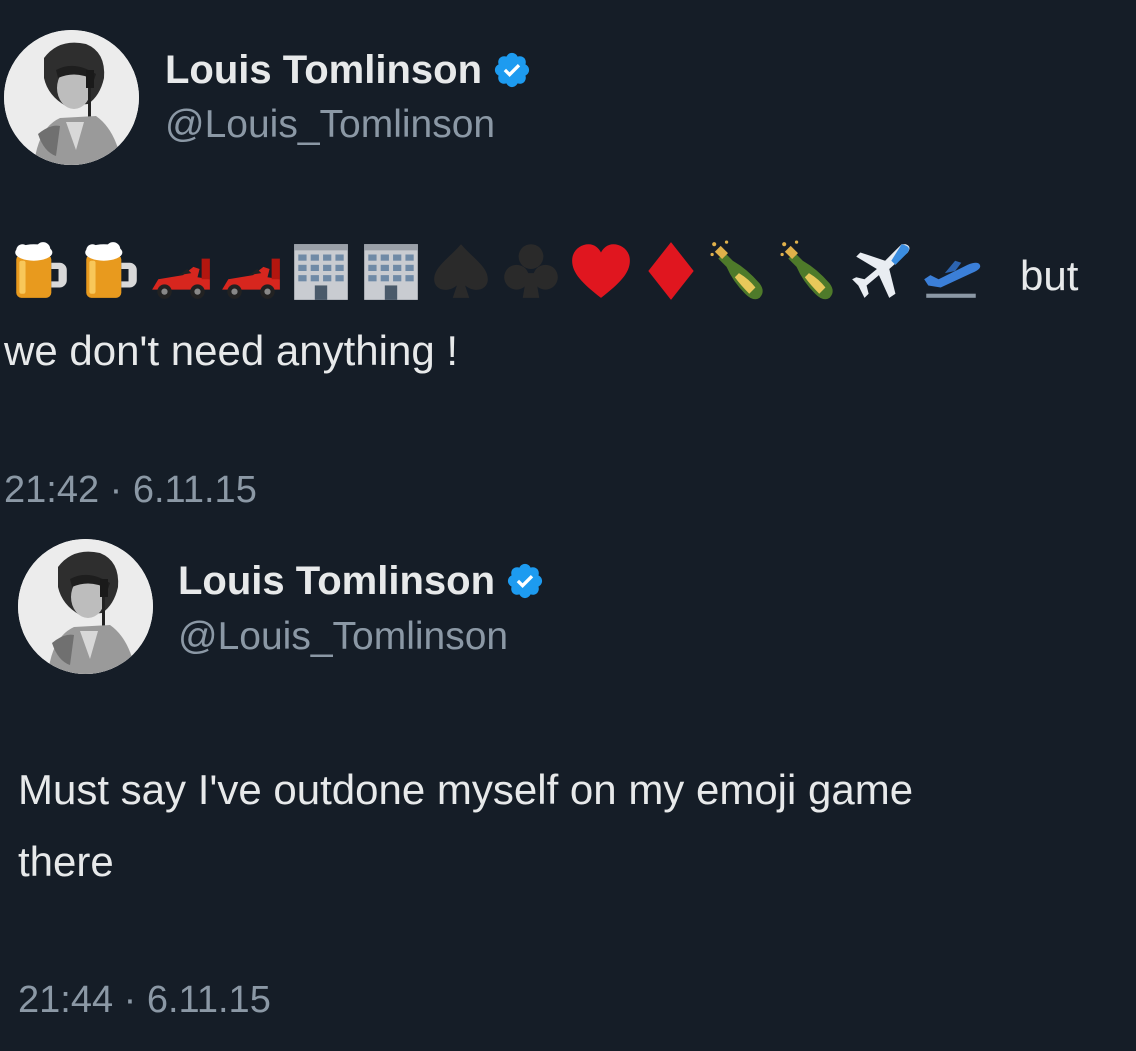 The image size is (1136, 1051). Describe the element at coordinates (130, 490) in the screenshot. I see `timestamp: 21:42 · 6.11.15` at that location.